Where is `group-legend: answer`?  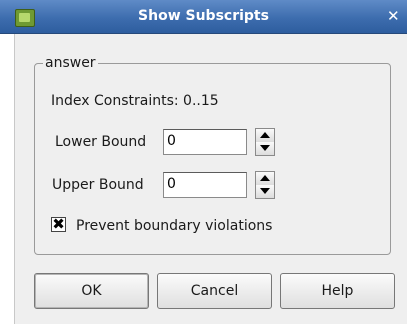 group-legend: answer is located at coordinates (70, 63).